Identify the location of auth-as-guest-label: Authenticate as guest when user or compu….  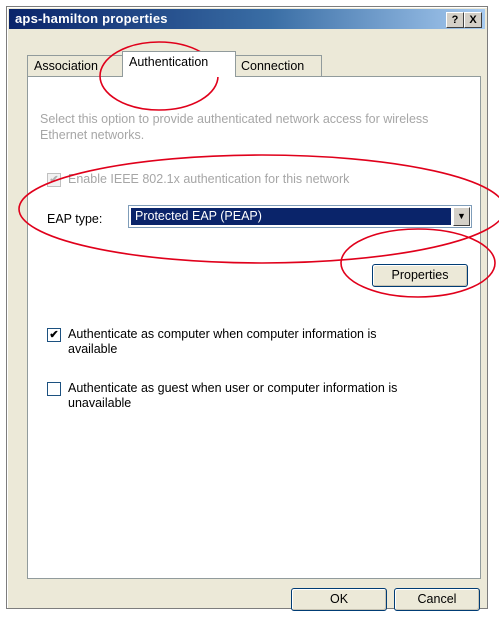
(233, 395).